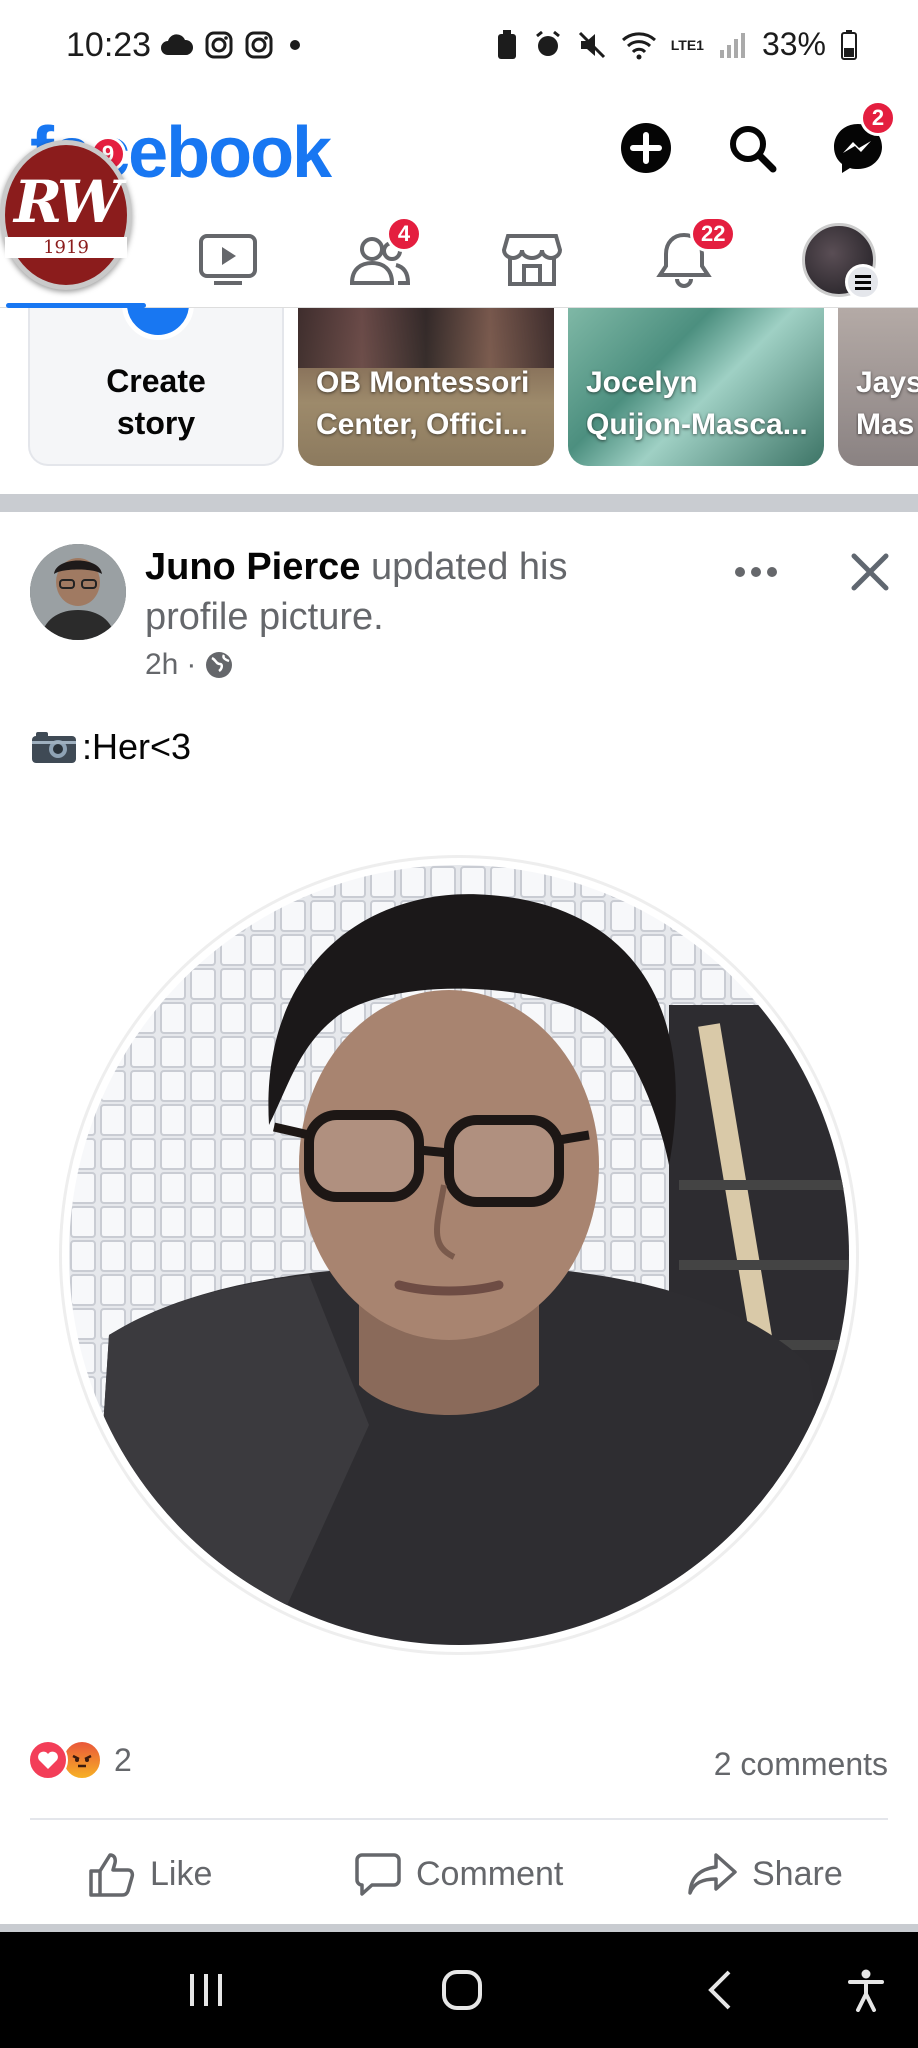  I want to click on tab-video, so click(228, 260).